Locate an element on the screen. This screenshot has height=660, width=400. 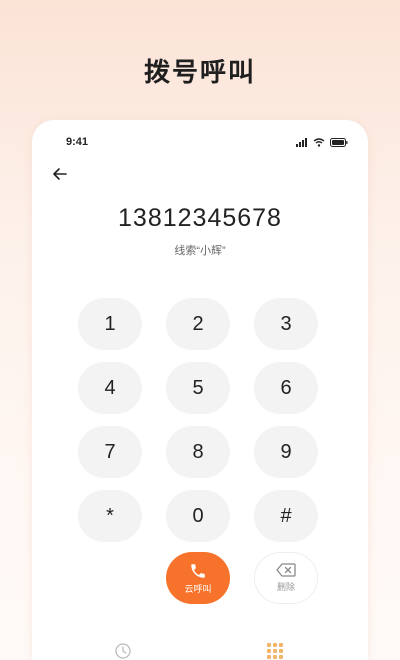
key-7: 7 is located at coordinates (110, 452).